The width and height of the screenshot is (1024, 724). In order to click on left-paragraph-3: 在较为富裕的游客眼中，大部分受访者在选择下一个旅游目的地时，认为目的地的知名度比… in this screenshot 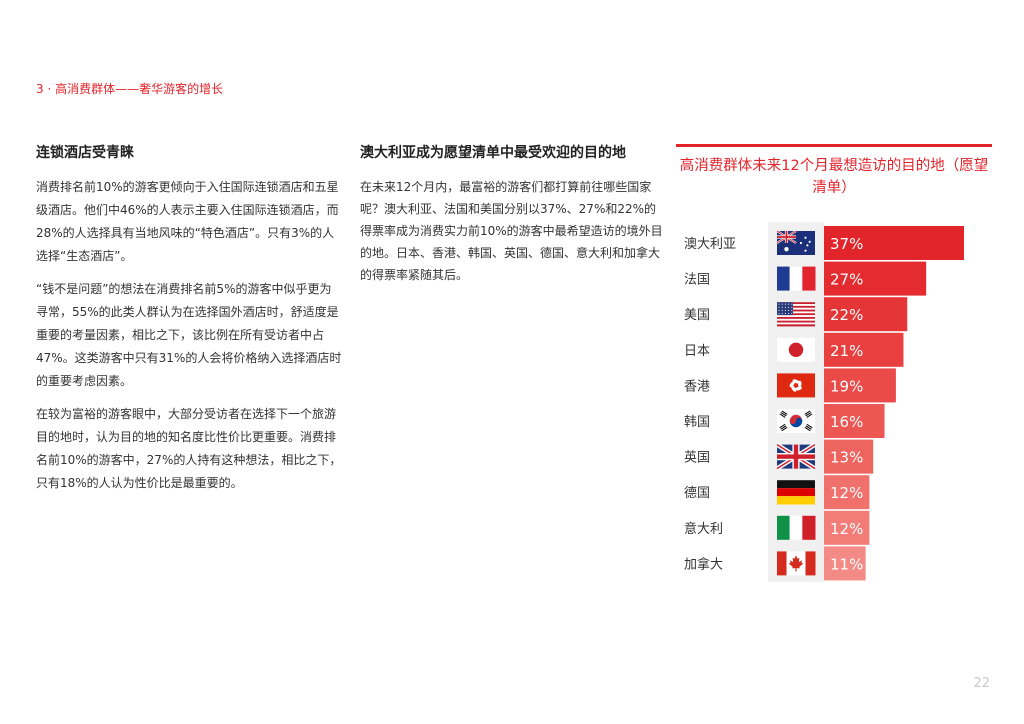, I will do `click(189, 448)`.